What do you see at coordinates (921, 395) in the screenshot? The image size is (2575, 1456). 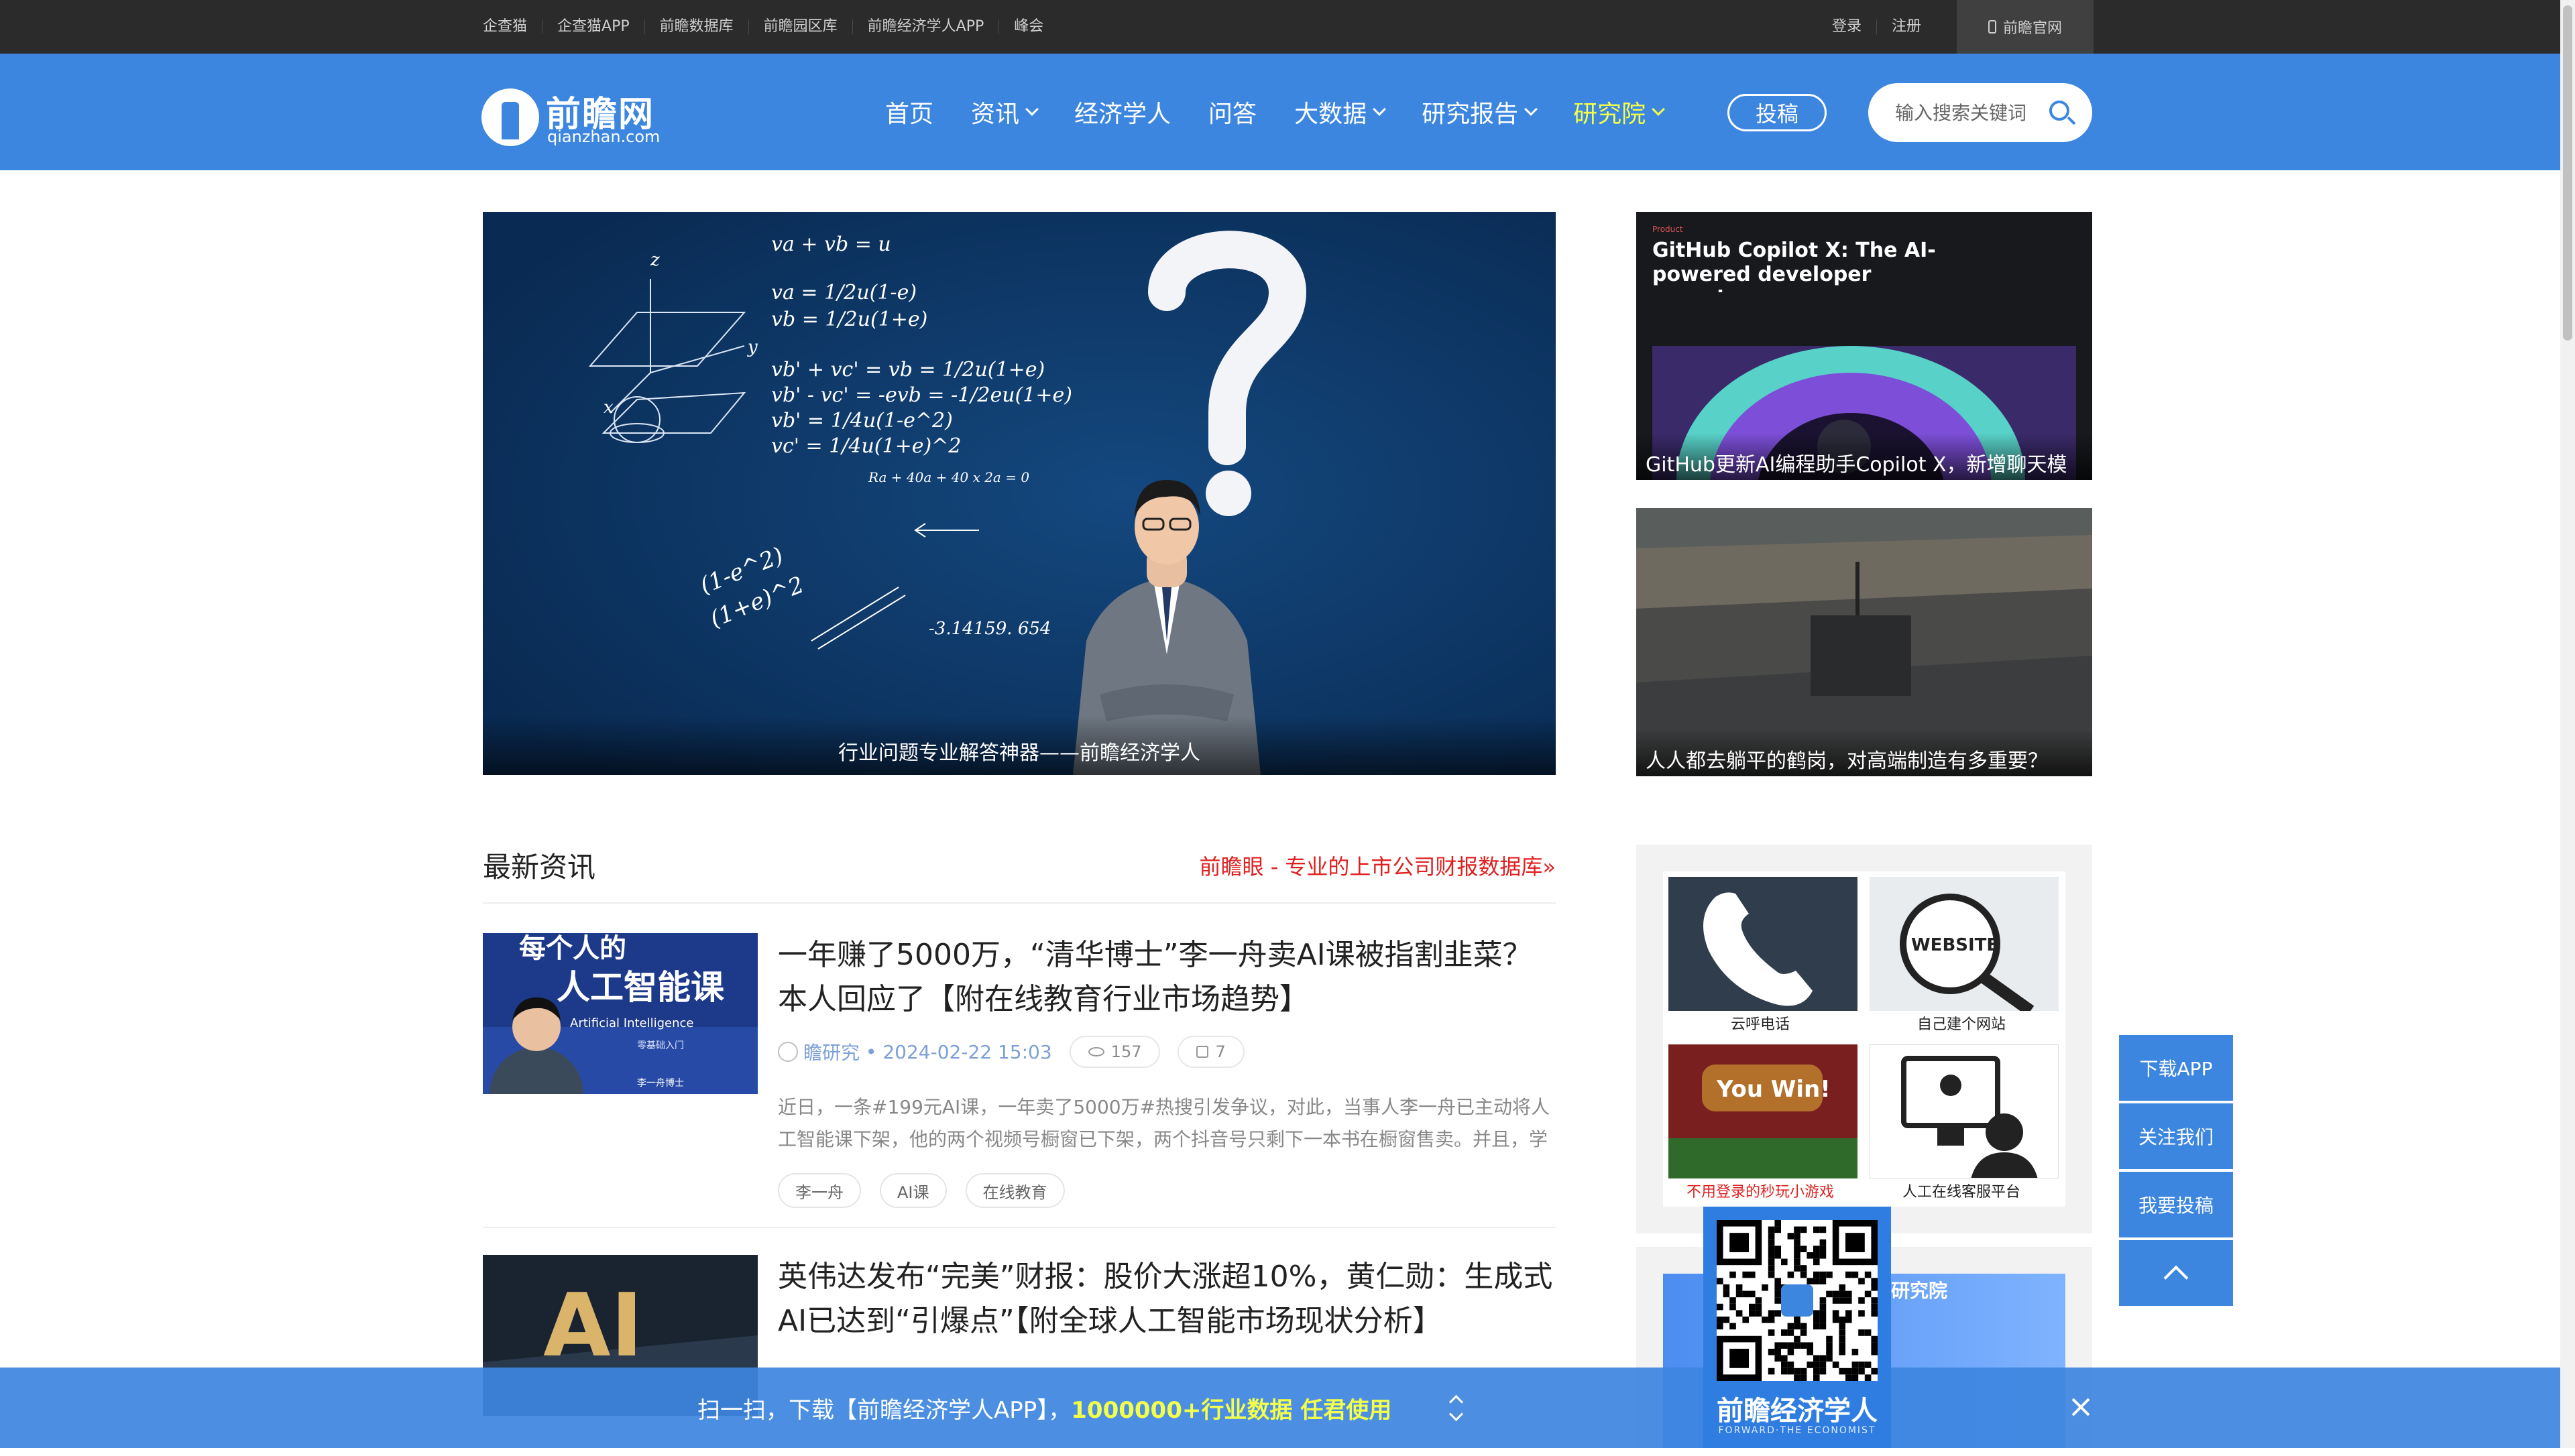 I see `formula-5: vb' - vc' = -evb = -1/2eu(1+e)` at bounding box center [921, 395].